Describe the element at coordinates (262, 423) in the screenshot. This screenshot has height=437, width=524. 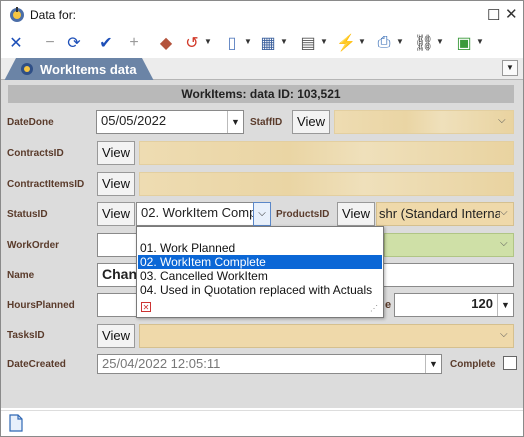
I see `status-bar` at that location.